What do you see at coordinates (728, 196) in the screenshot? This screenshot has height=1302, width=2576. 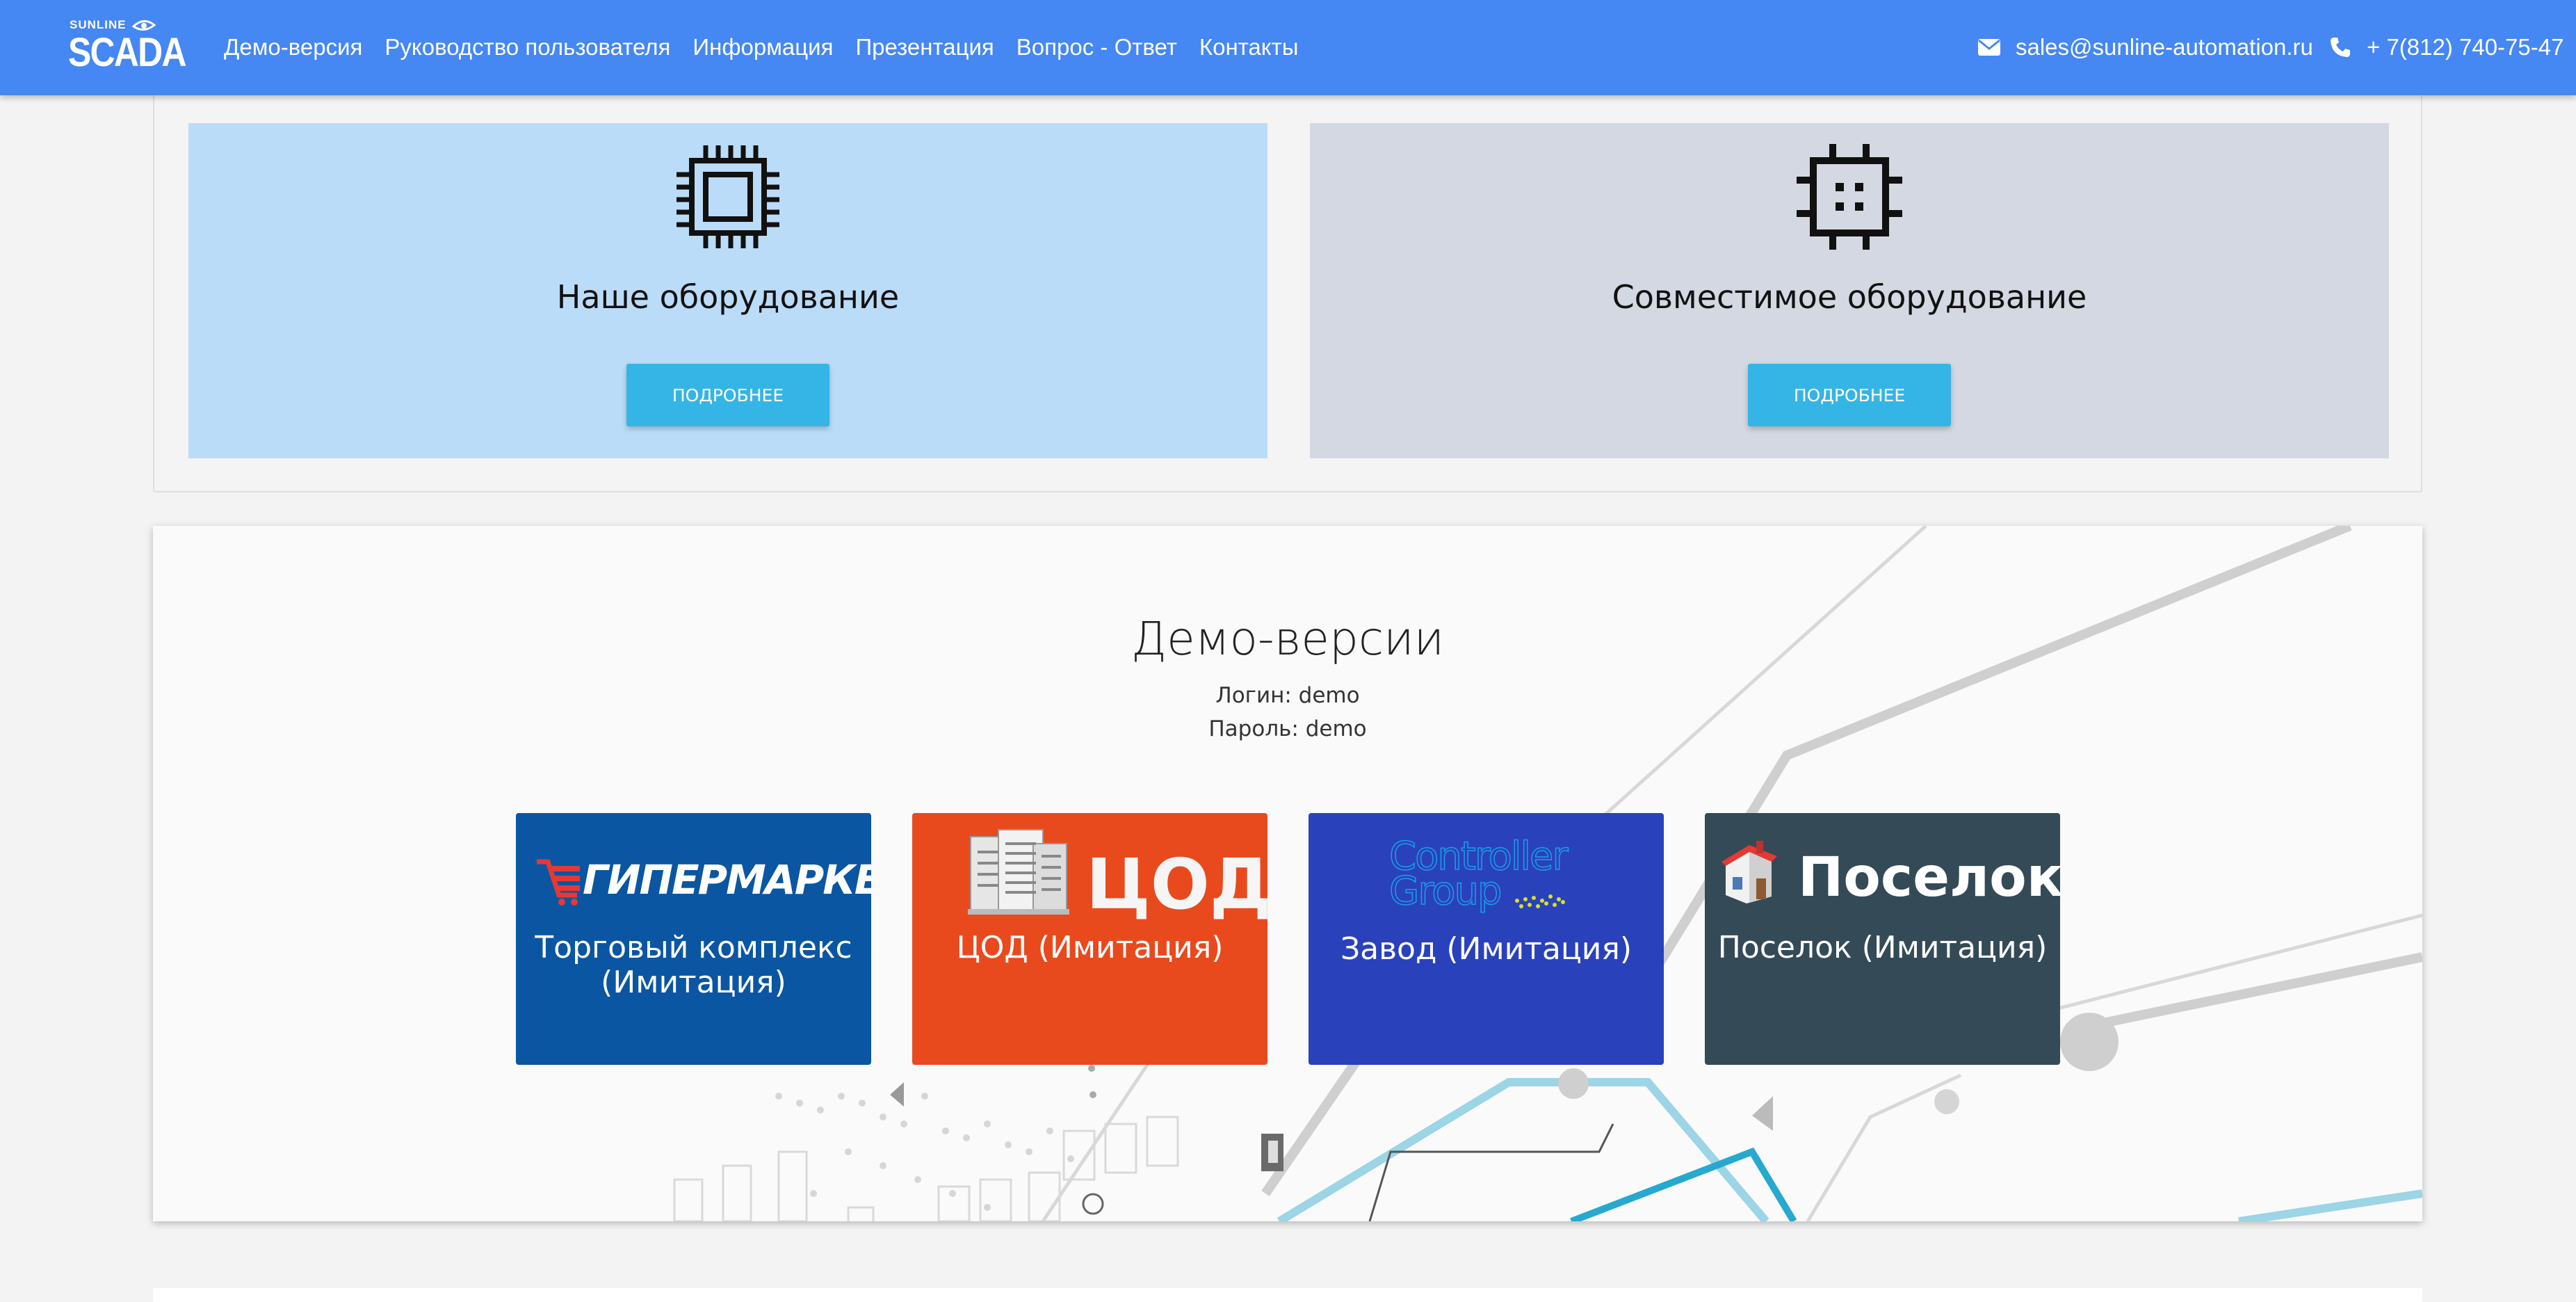 I see `chip-icon` at bounding box center [728, 196].